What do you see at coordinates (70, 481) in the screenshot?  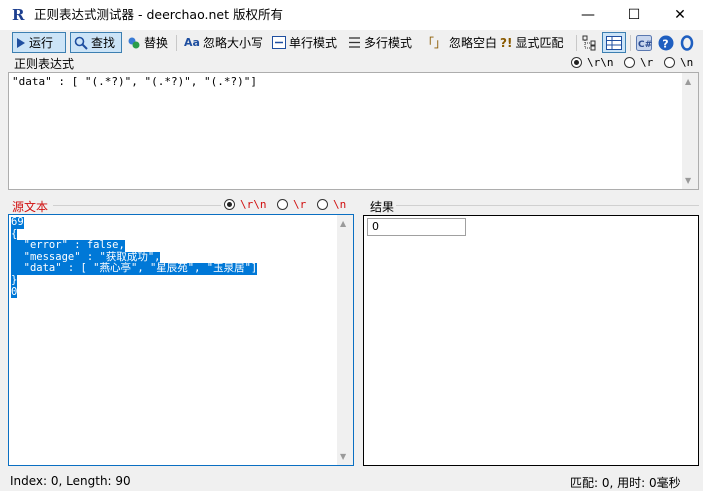 I see `status-index-length: Index: 0, Length: 90` at bounding box center [70, 481].